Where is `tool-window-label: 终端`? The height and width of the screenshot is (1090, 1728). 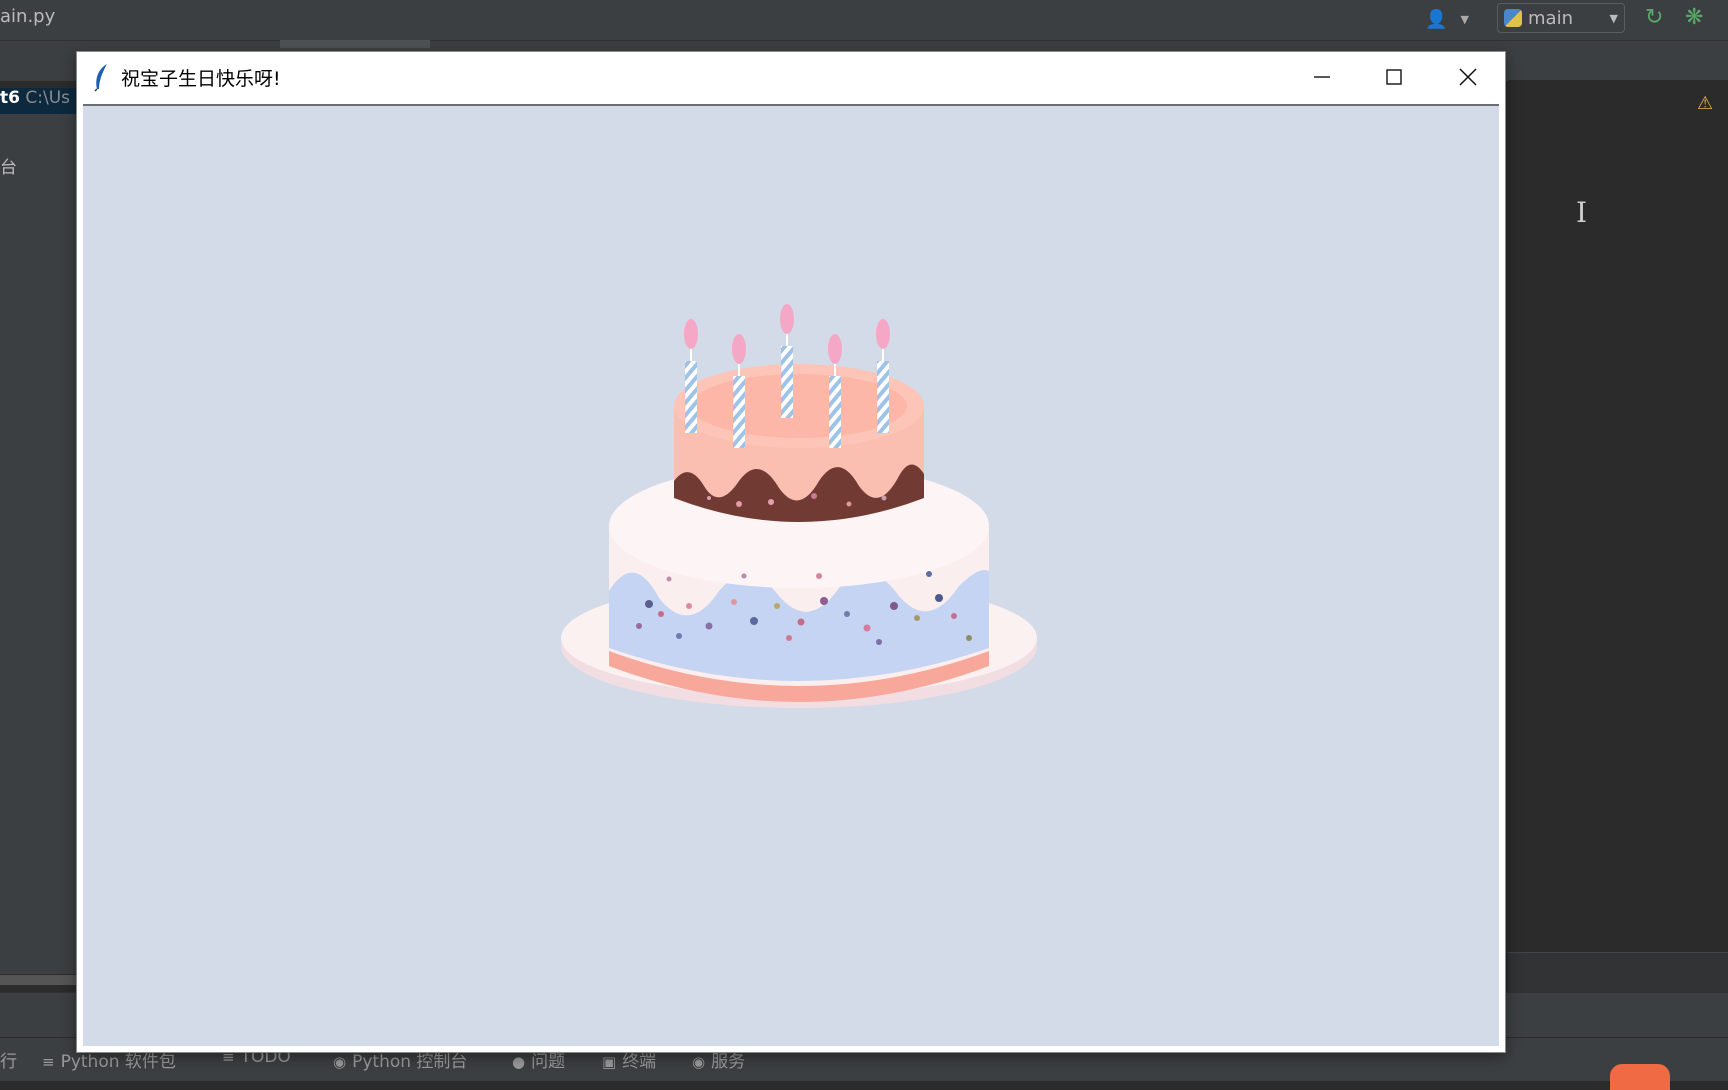 tool-window-label: 终端 is located at coordinates (639, 1062).